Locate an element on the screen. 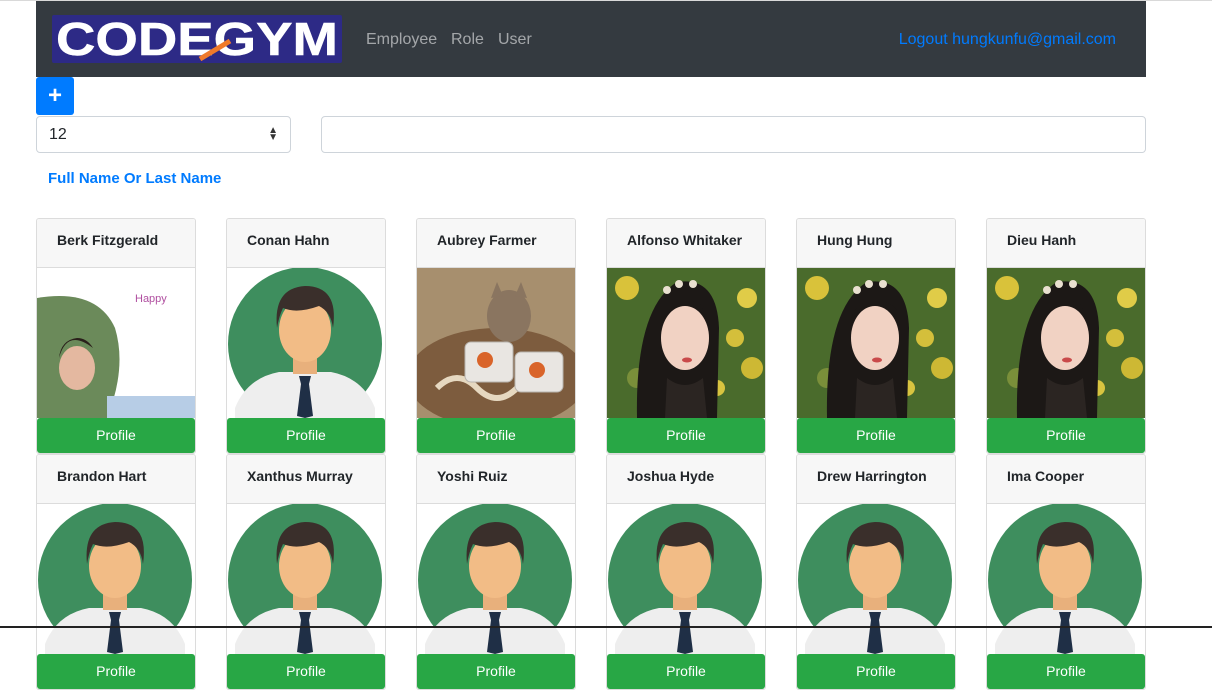 This screenshot has width=1212, height=690. employee-card: Dieu Hanh Profile is located at coordinates (1066, 336).